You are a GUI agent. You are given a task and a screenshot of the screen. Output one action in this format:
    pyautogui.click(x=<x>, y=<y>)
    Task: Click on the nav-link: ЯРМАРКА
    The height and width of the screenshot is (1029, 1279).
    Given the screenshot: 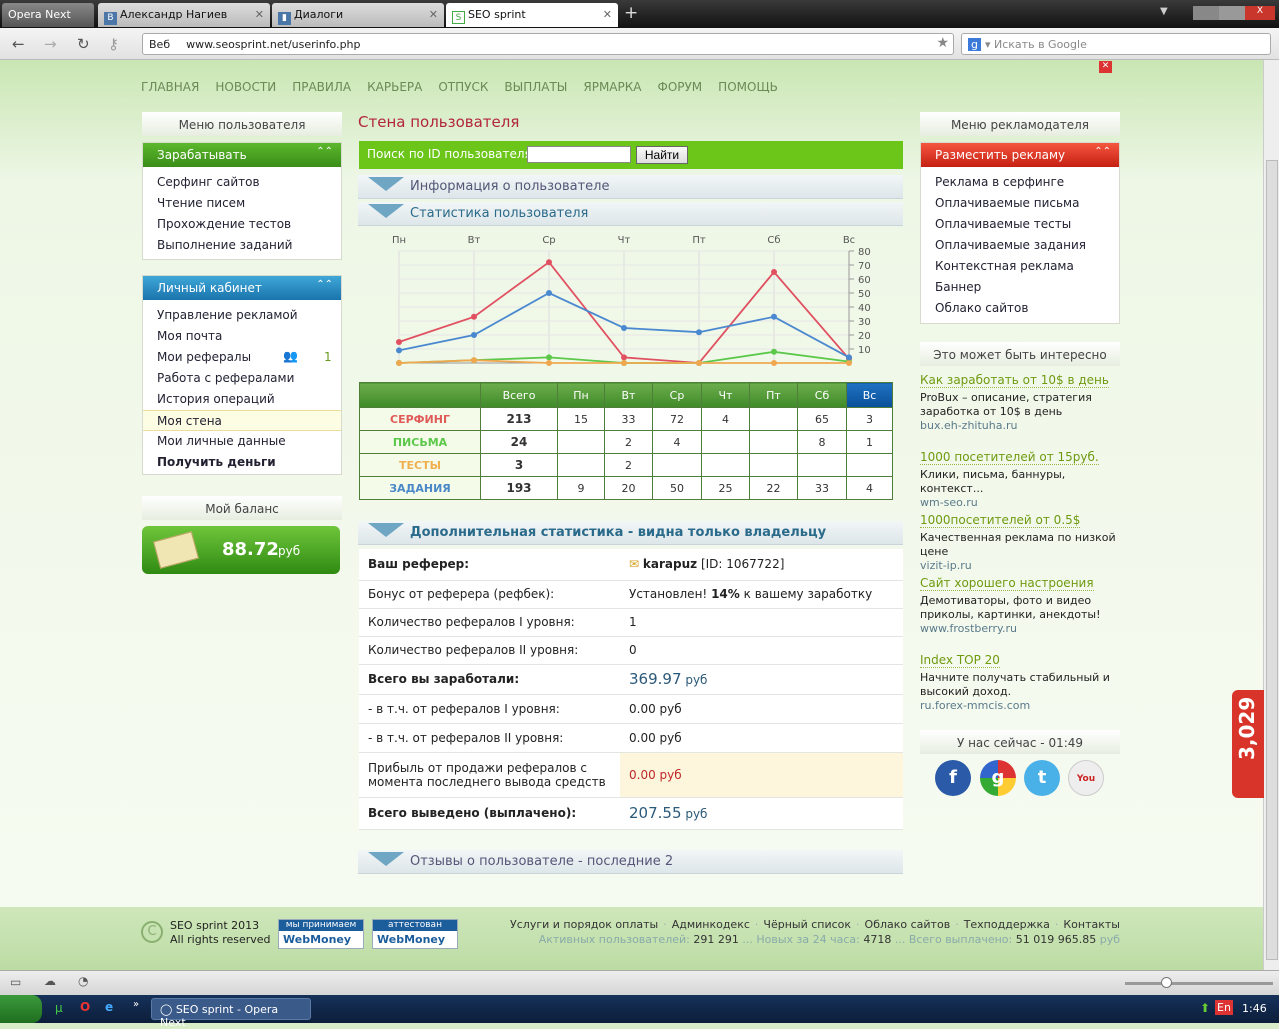 What is the action you would take?
    pyautogui.click(x=612, y=87)
    